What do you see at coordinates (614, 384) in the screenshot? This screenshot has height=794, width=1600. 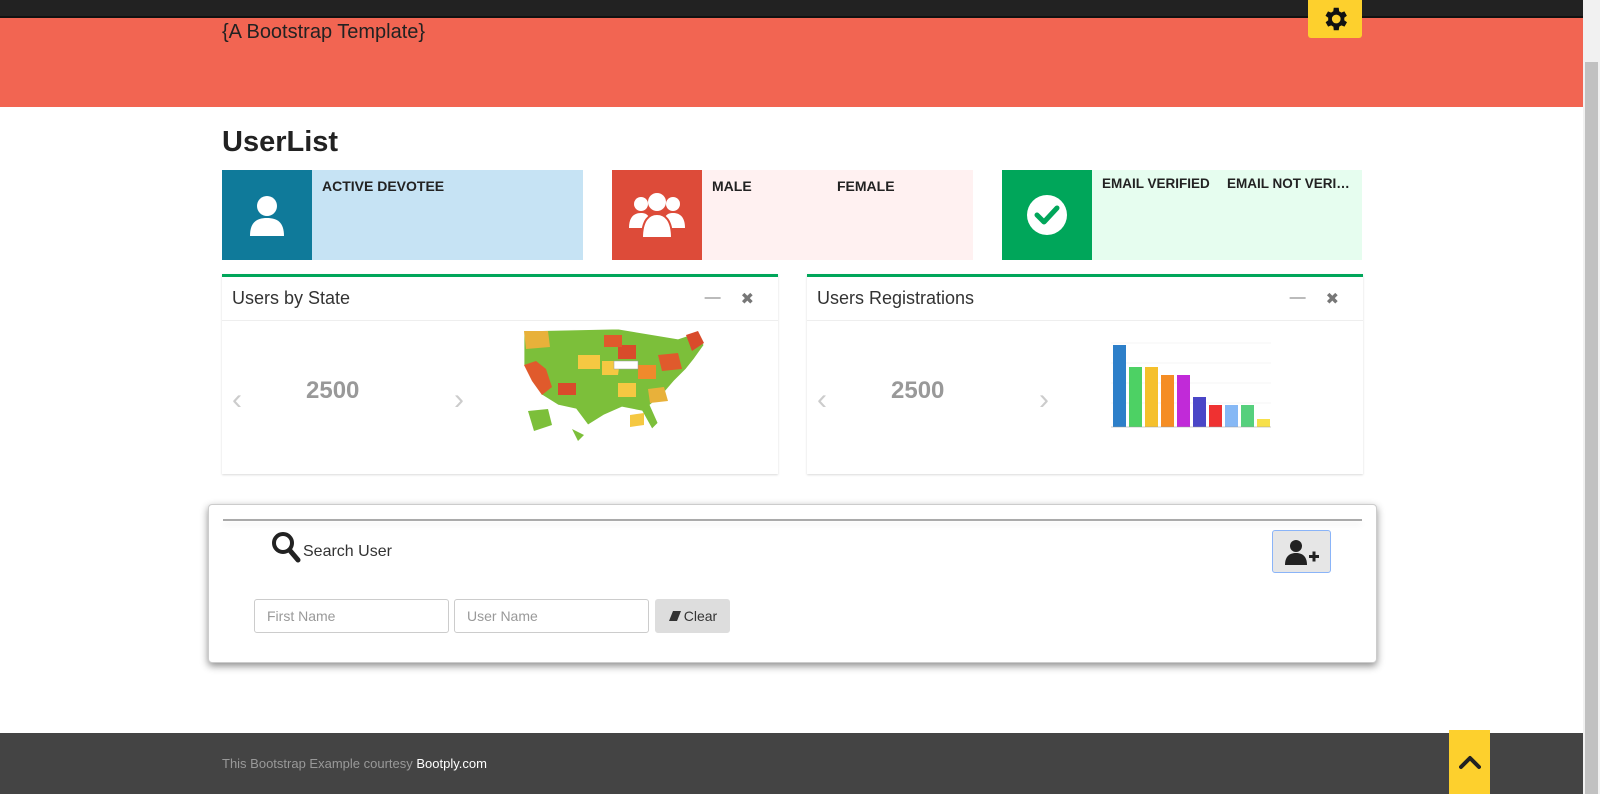 I see `us-states-map` at bounding box center [614, 384].